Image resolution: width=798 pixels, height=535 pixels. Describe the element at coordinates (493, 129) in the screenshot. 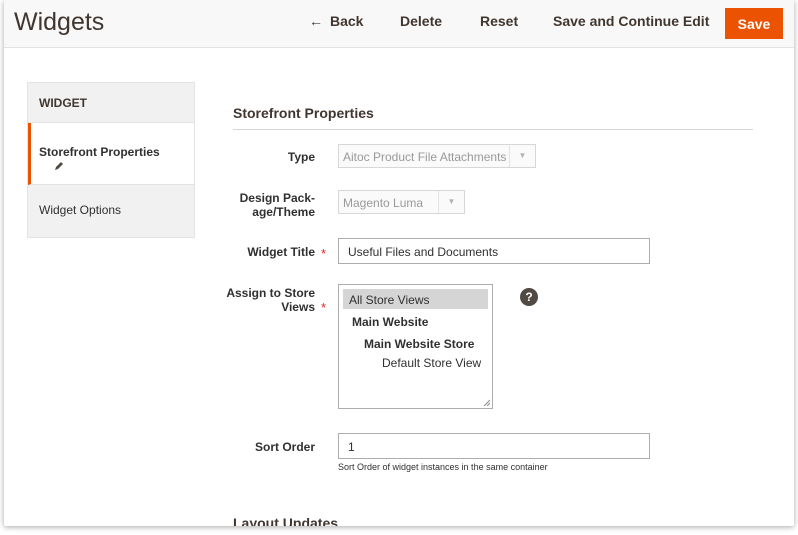

I see `section-divider` at that location.